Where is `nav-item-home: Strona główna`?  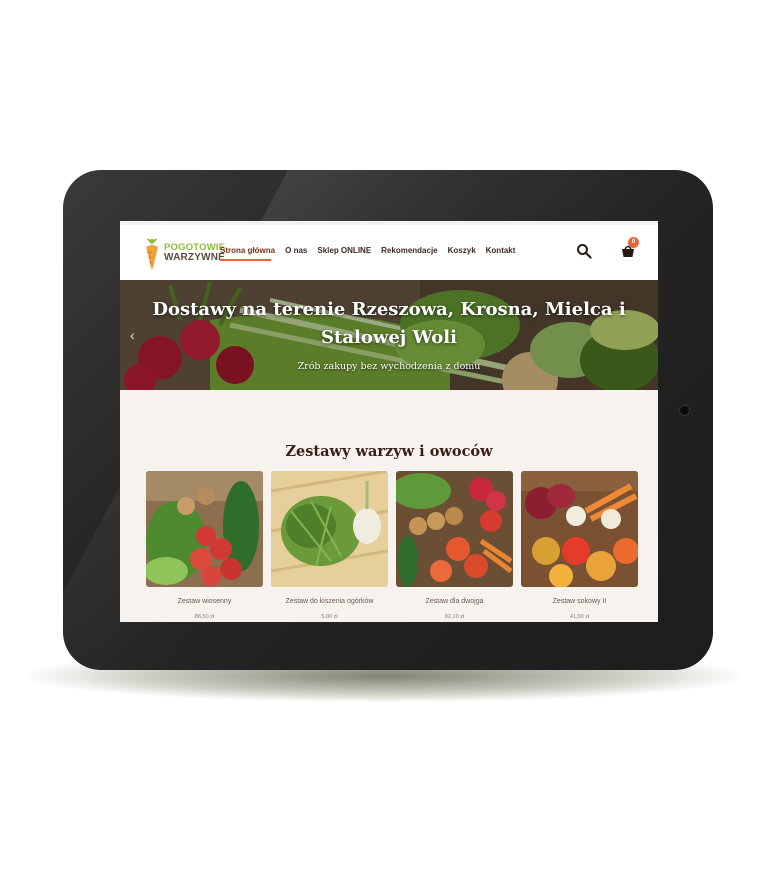 nav-item-home: Strona główna is located at coordinates (247, 250).